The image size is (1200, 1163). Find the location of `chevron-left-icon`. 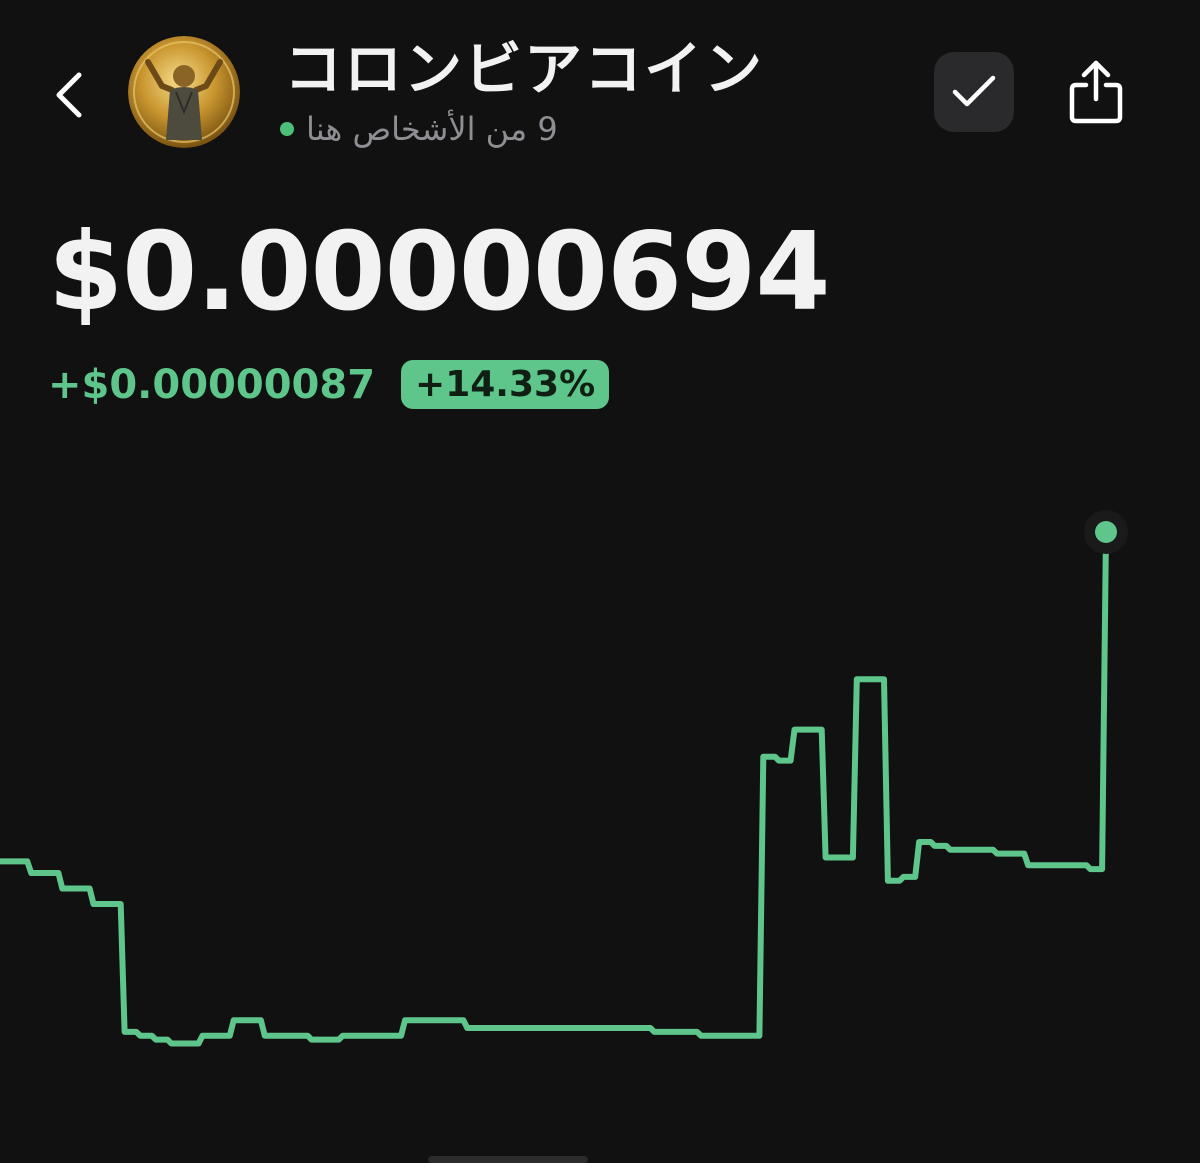

chevron-left-icon is located at coordinates (69, 95).